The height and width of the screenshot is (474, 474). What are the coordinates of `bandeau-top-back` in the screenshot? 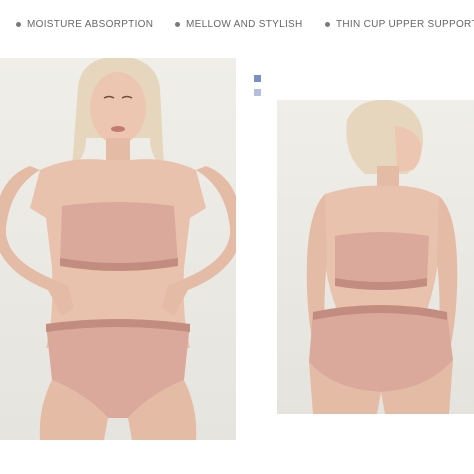 It's located at (382, 260).